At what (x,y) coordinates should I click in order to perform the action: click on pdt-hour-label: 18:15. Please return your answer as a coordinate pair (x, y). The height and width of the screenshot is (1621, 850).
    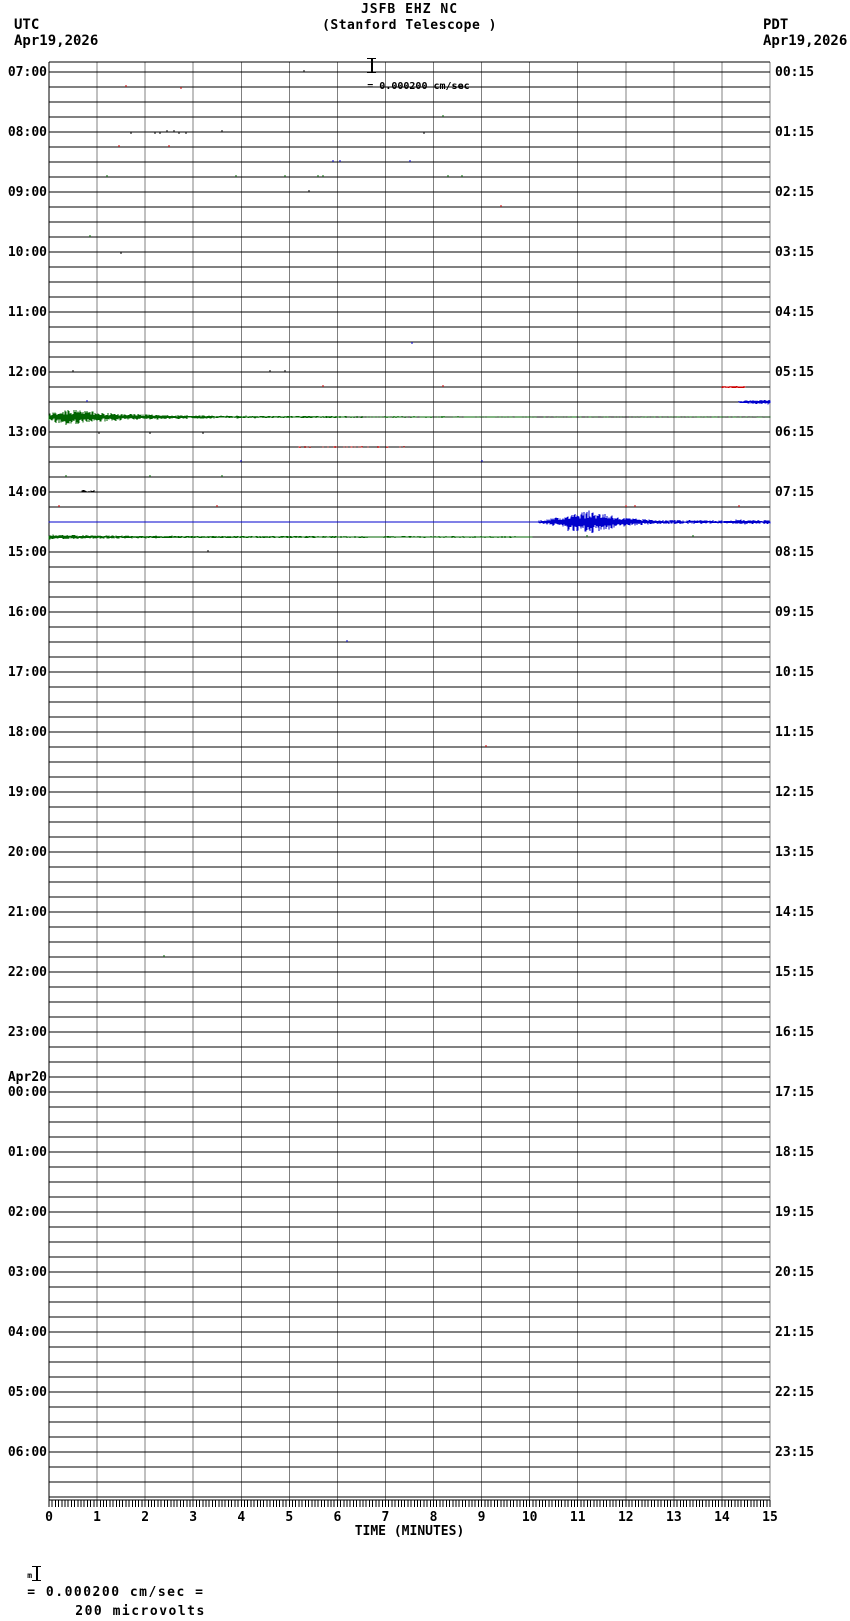
    Looking at the image, I should click on (794, 1152).